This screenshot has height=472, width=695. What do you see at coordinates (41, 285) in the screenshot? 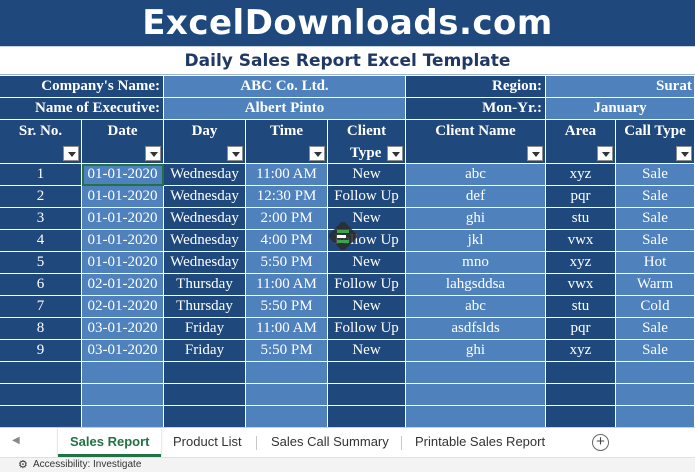
I see `cell-sr-no: 6` at bounding box center [41, 285].